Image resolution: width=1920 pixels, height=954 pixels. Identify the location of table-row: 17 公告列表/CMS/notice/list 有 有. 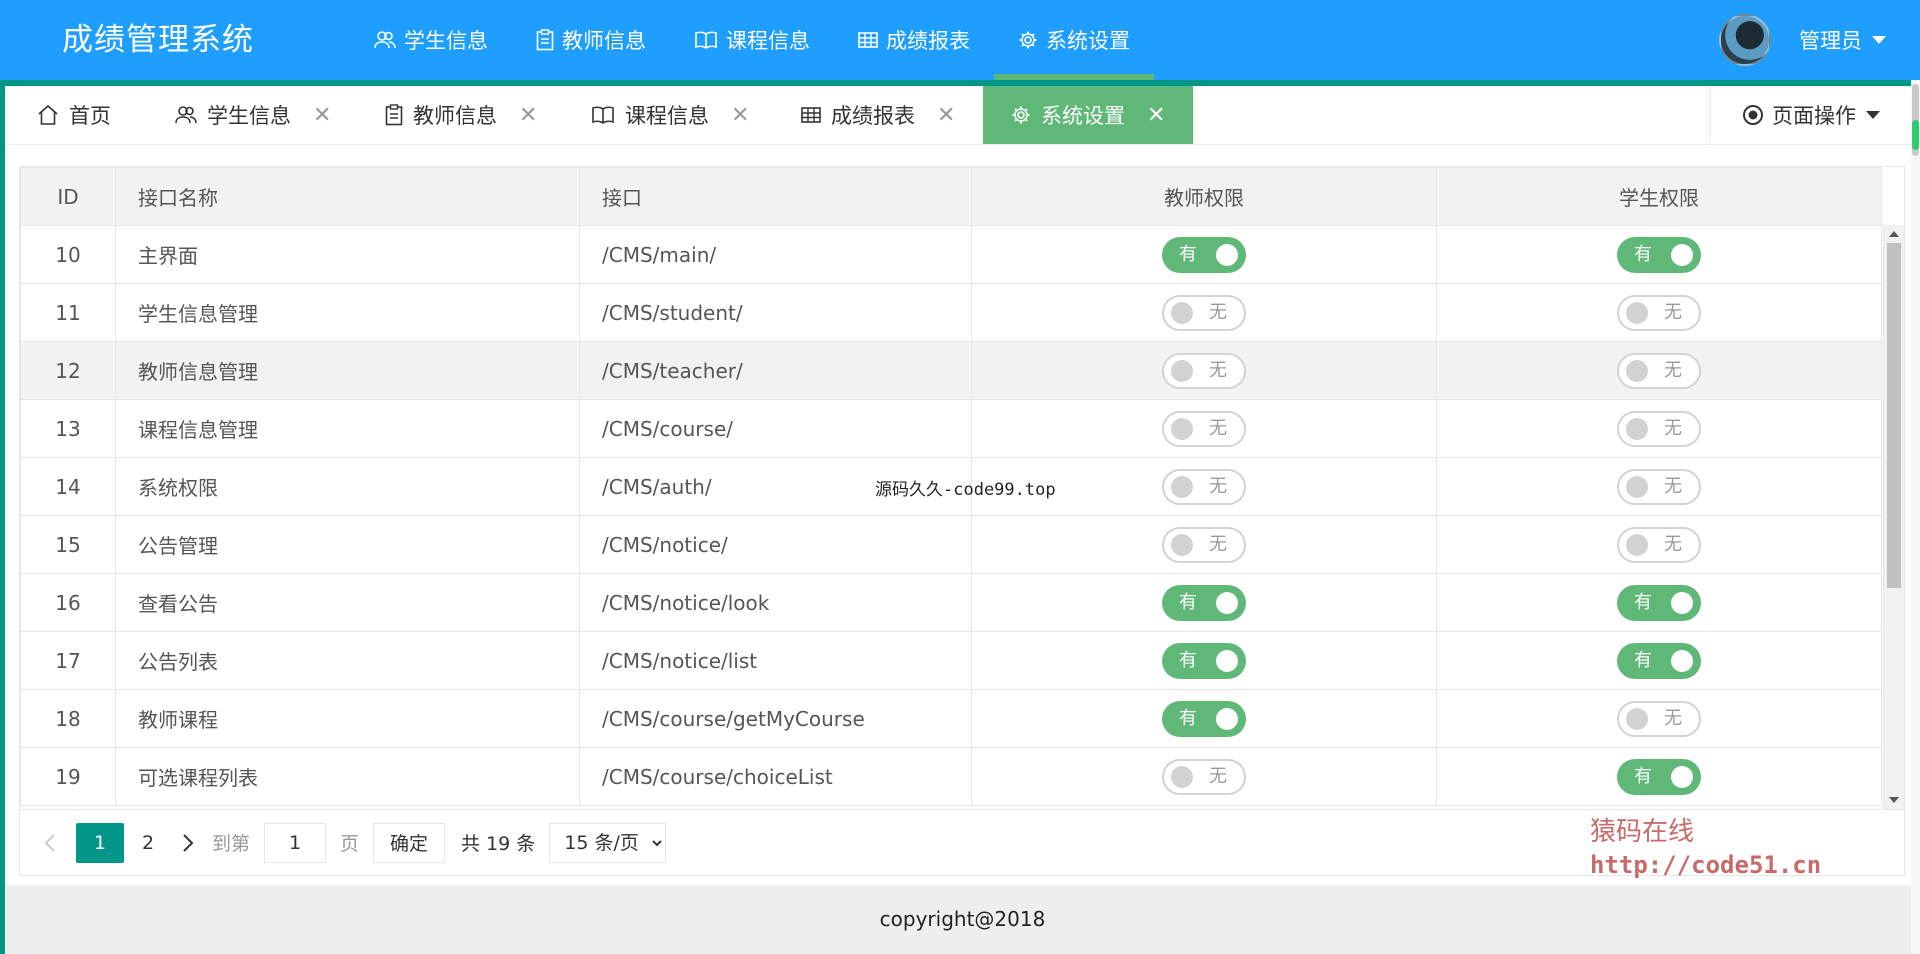
(951, 660).